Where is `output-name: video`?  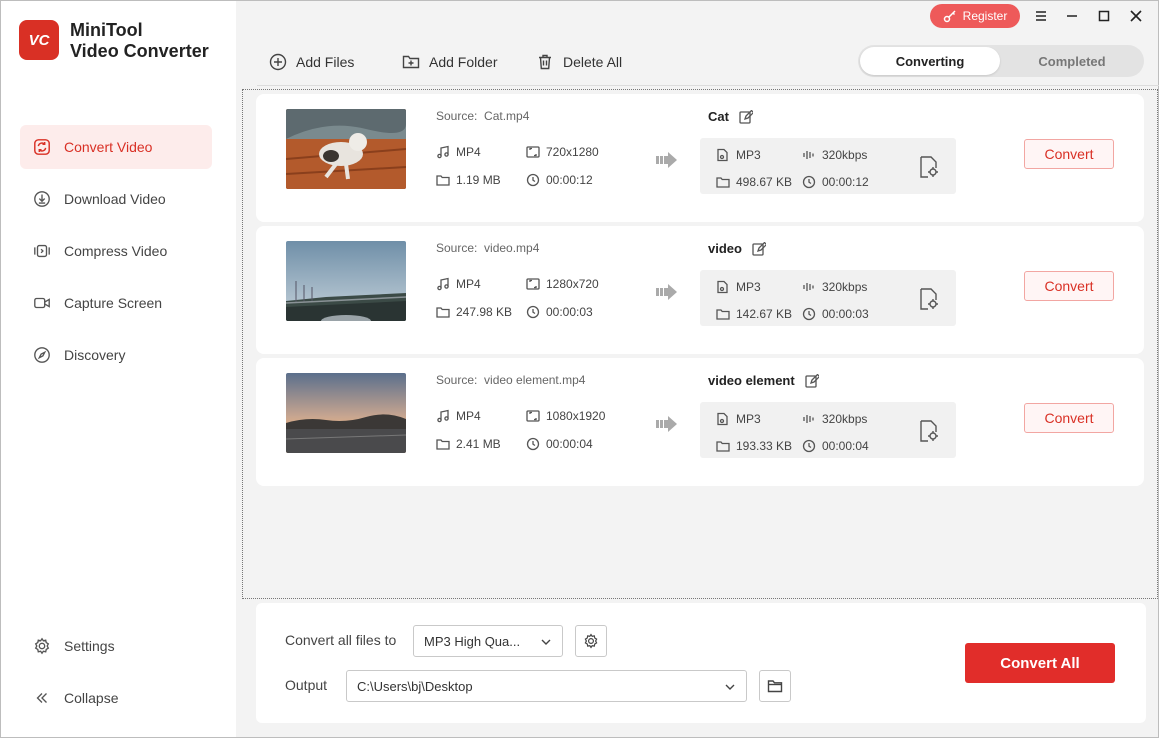
output-name: video is located at coordinates (737, 248).